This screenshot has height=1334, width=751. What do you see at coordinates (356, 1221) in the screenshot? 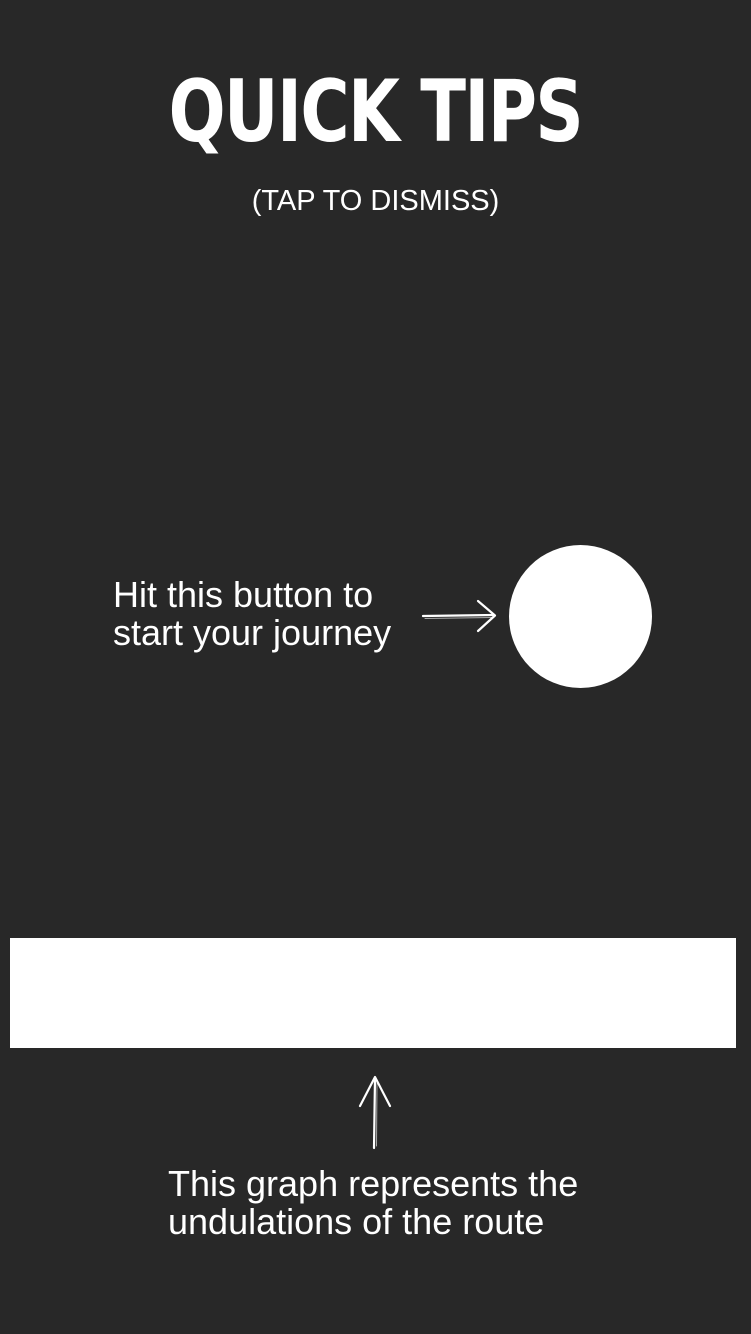
I see `graph-tip-line-2: undulations of the route` at bounding box center [356, 1221].